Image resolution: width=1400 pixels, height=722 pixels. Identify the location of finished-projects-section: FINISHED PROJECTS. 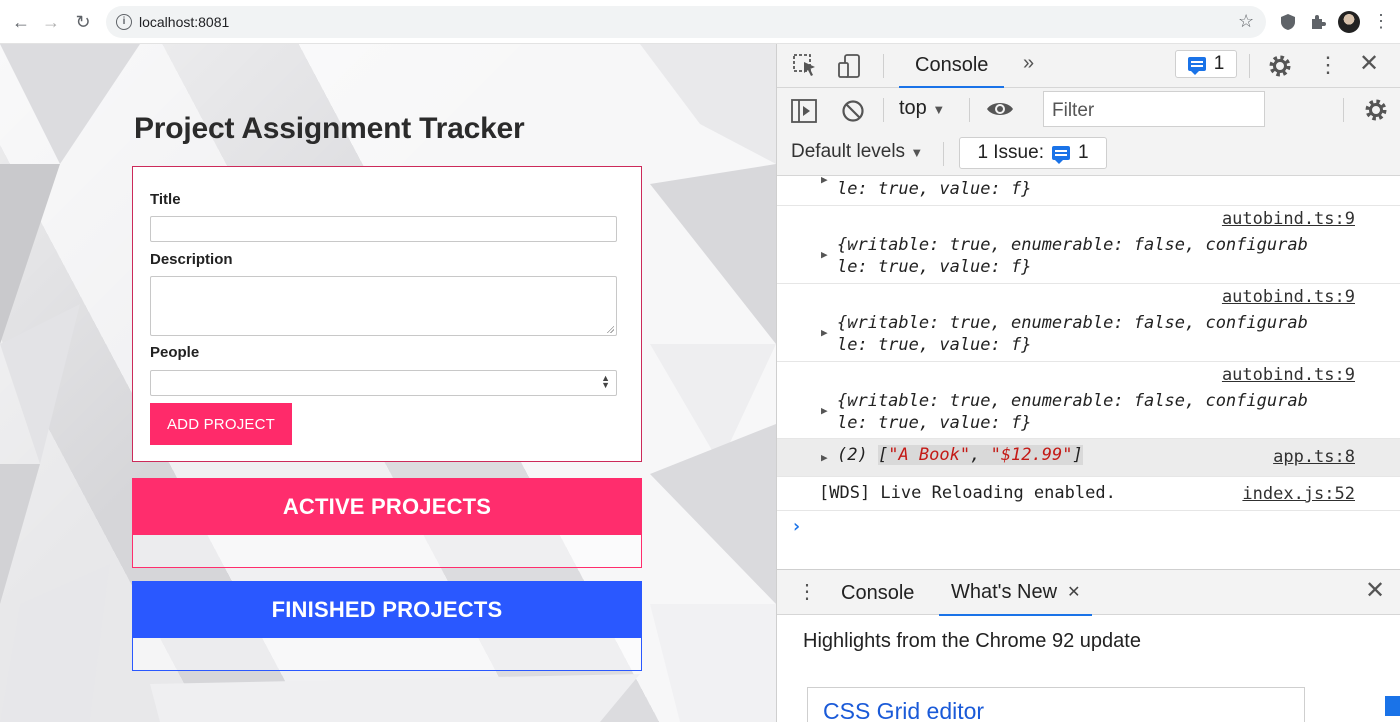
(387, 626).